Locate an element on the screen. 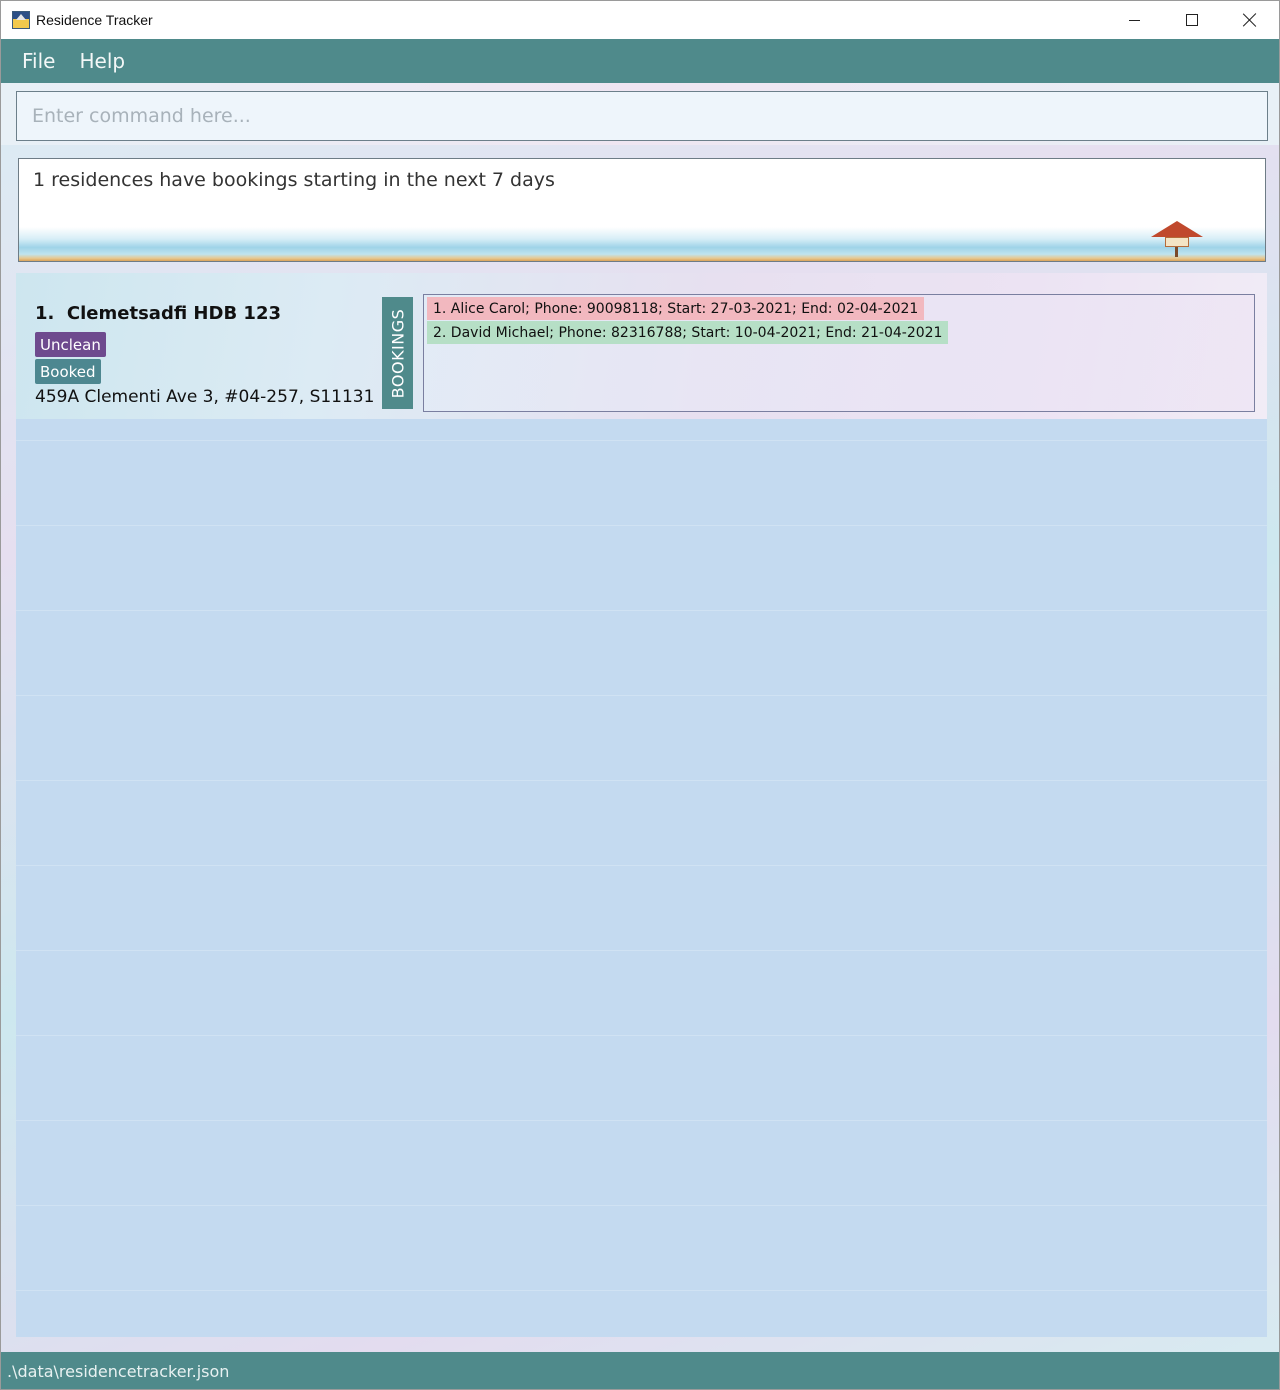 The width and height of the screenshot is (1280, 1390). bookings-label: BOOKINGS is located at coordinates (397, 353).